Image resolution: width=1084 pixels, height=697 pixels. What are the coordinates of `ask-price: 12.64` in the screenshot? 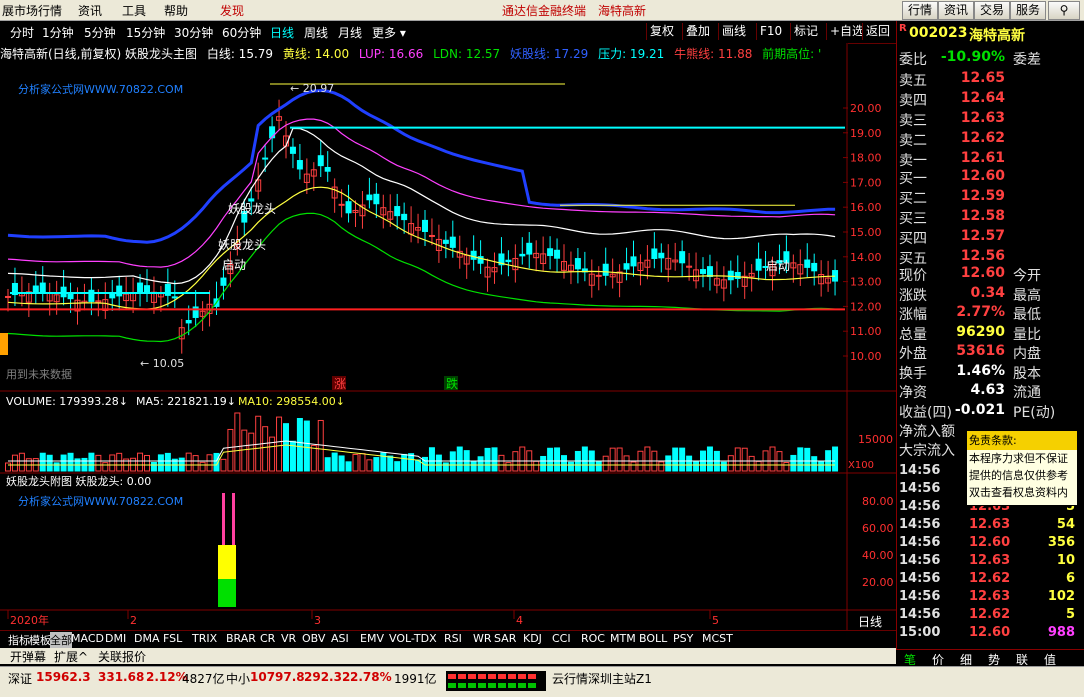 It's located at (982, 98).